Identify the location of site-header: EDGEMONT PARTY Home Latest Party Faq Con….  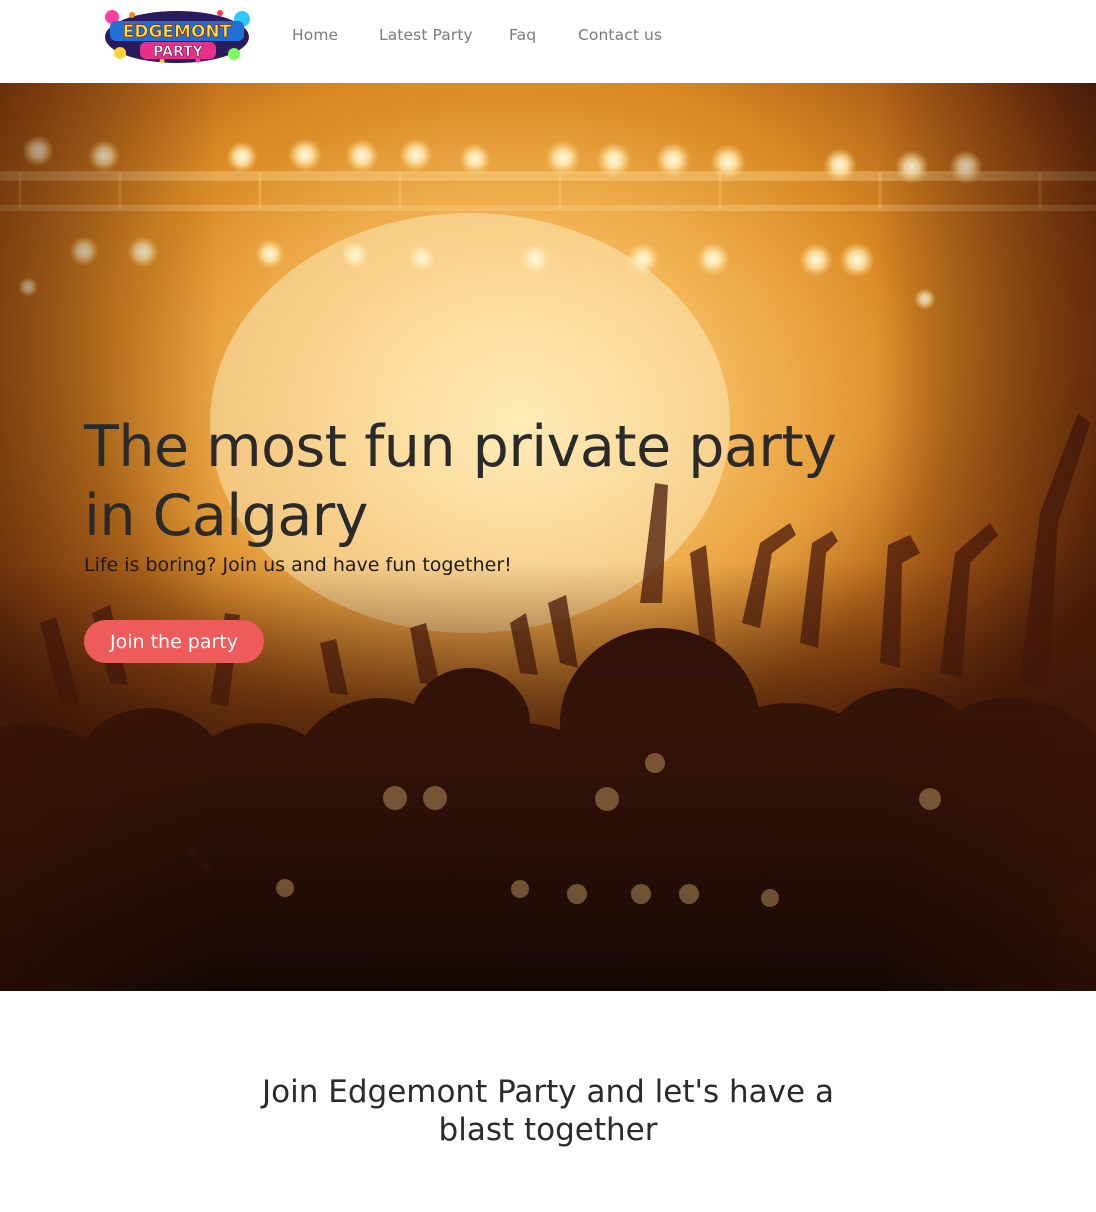
(548, 41).